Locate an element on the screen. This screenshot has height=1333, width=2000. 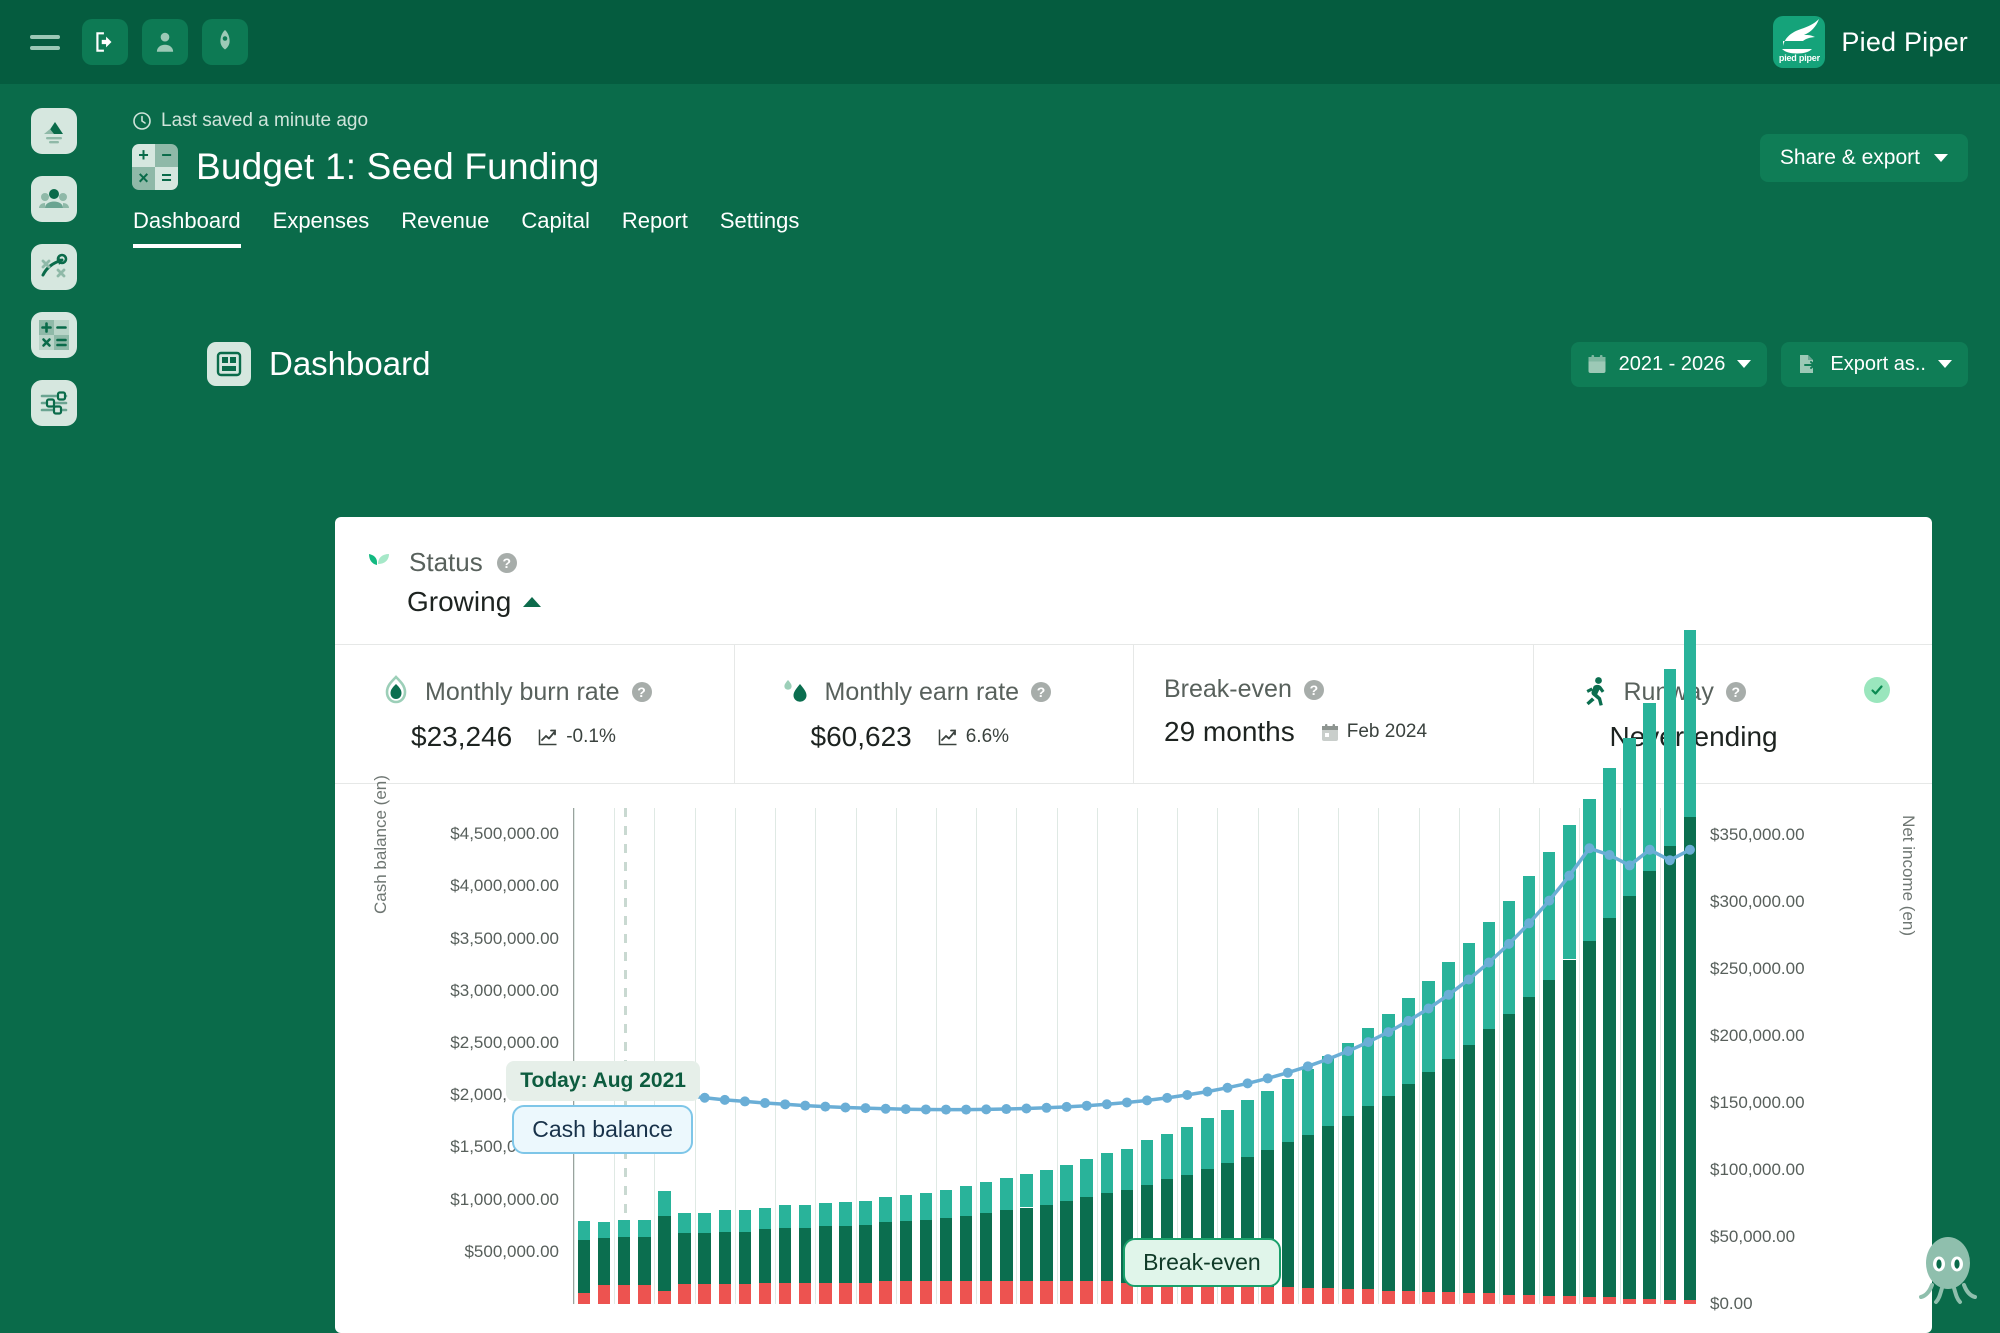
sidebar-item-budget is located at coordinates (53, 335).